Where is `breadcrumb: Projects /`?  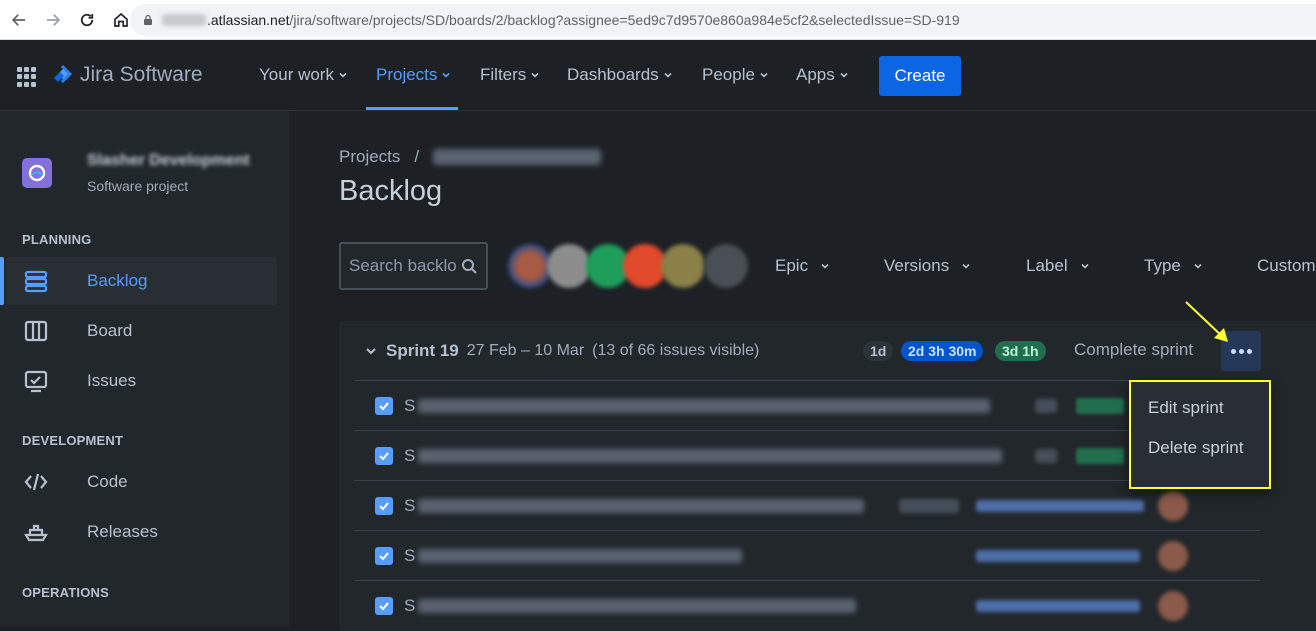 breadcrumb: Projects / is located at coordinates (470, 157).